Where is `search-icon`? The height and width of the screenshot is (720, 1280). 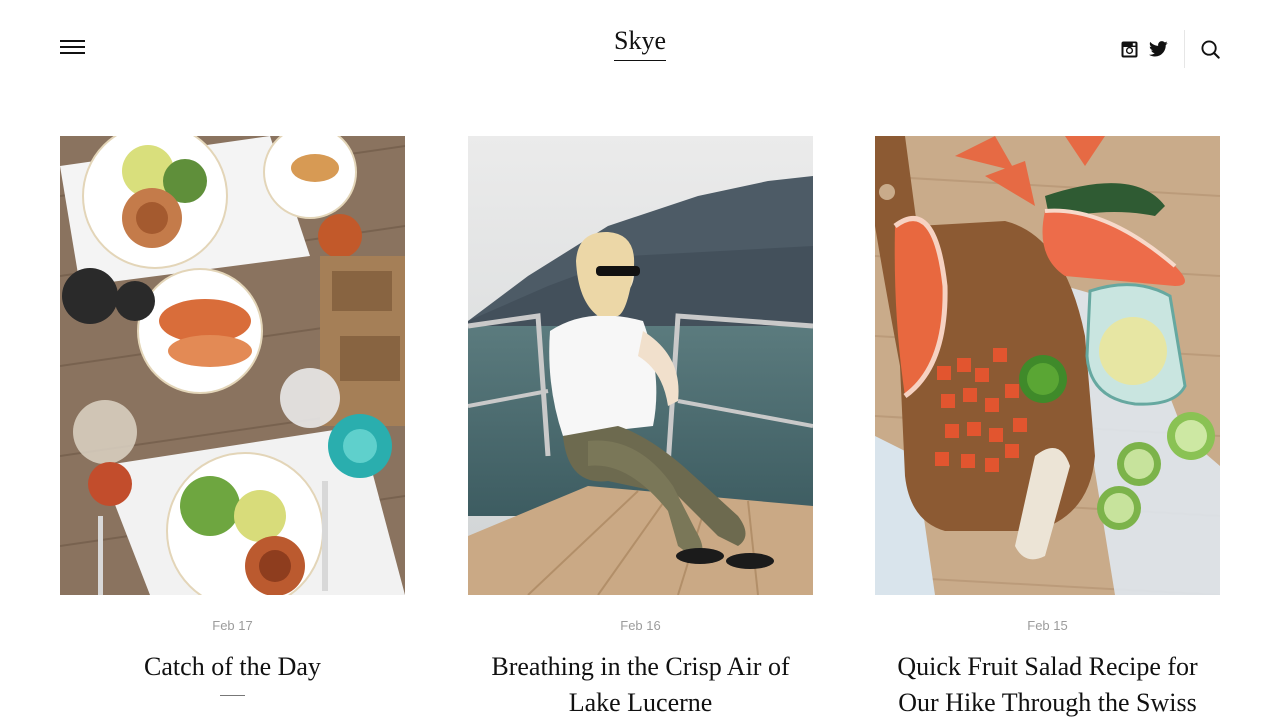
search-icon is located at coordinates (1210, 49).